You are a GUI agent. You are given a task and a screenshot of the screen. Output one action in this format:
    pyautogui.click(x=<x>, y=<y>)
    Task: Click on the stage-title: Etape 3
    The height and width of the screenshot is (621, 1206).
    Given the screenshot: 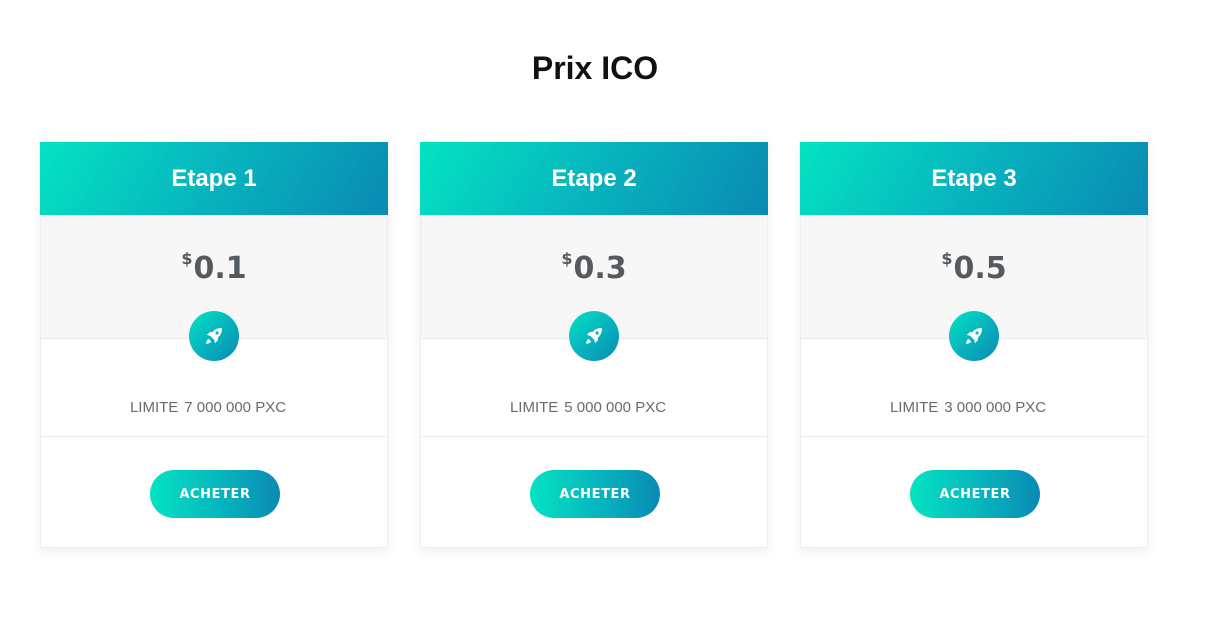 What is the action you would take?
    pyautogui.click(x=974, y=178)
    